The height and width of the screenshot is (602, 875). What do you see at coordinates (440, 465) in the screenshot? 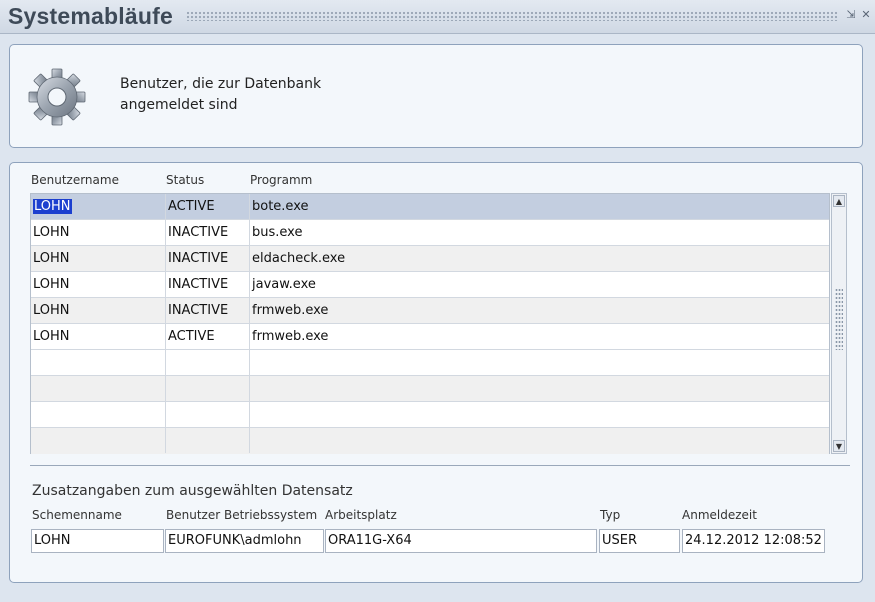
I see `section-divider` at bounding box center [440, 465].